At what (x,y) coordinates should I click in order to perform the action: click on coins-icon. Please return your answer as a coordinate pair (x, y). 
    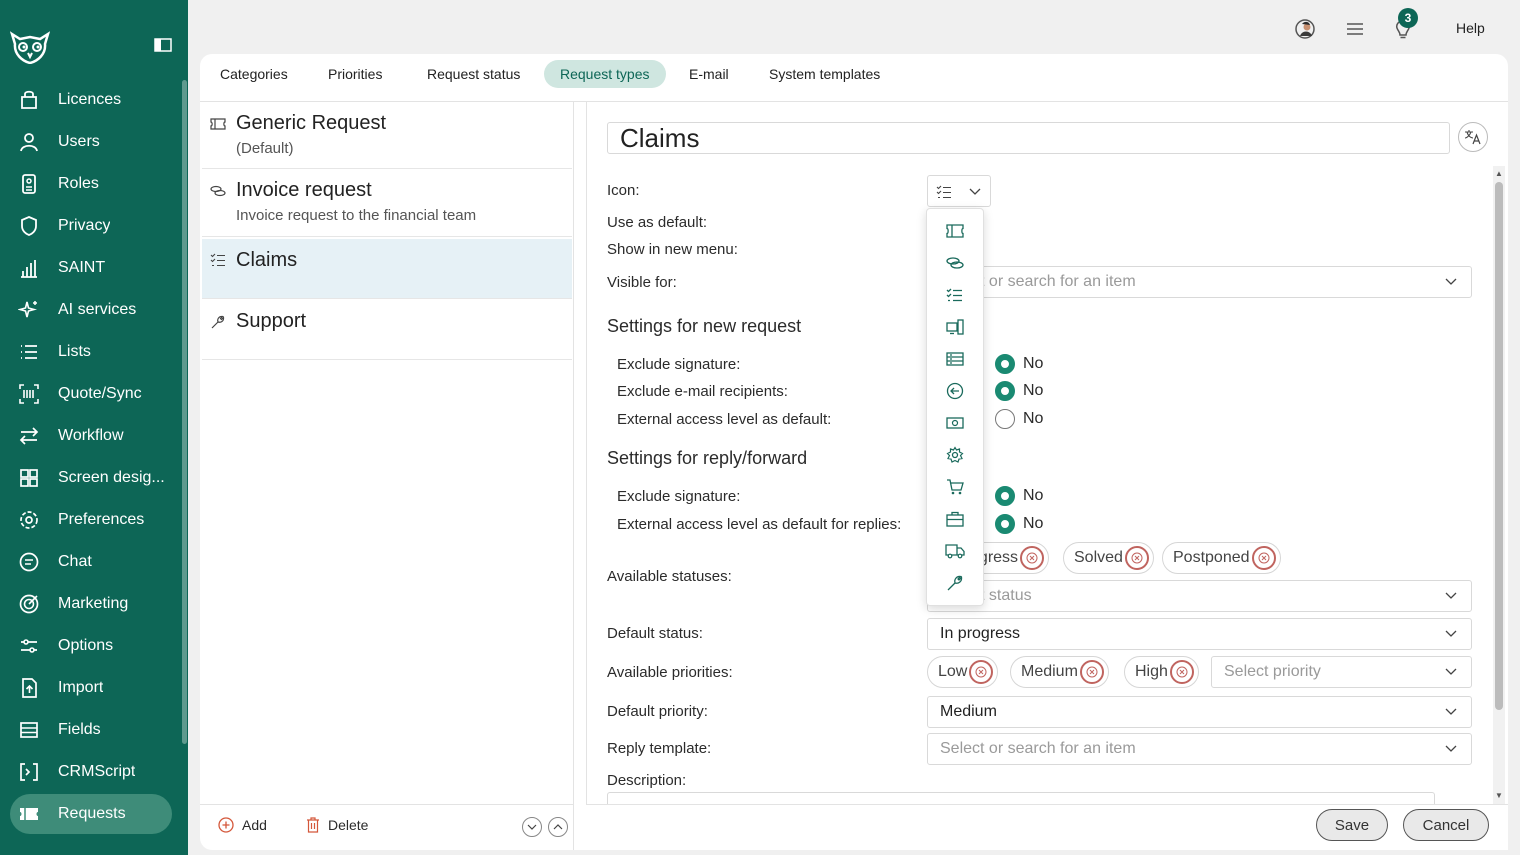
    Looking at the image, I should click on (955, 263).